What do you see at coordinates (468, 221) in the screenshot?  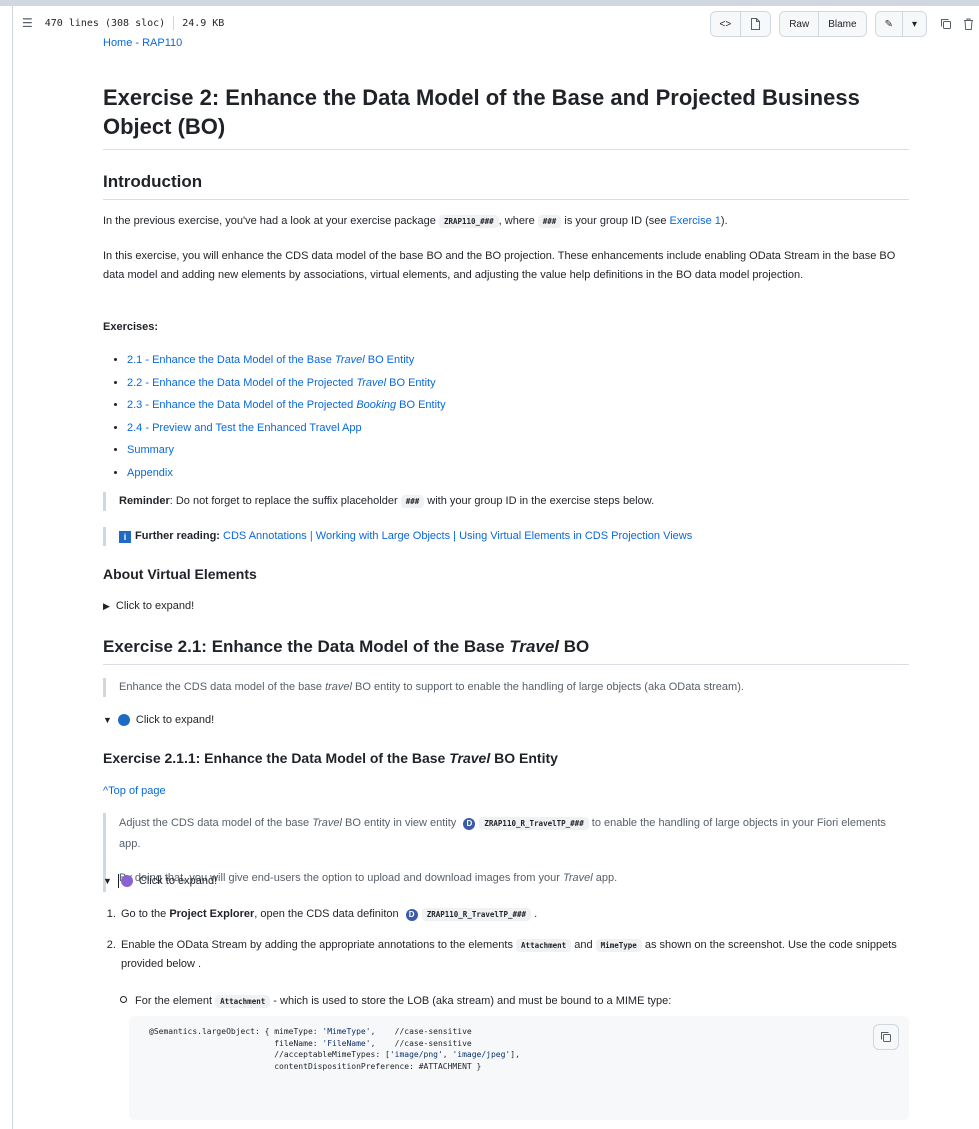 I see `package-code: ZRAP110_###` at bounding box center [468, 221].